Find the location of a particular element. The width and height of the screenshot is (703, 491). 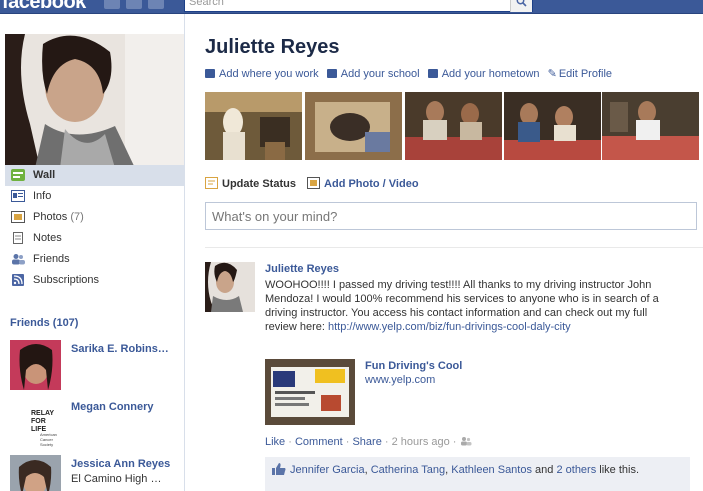

friend-requests-icon is located at coordinates (112, 4).